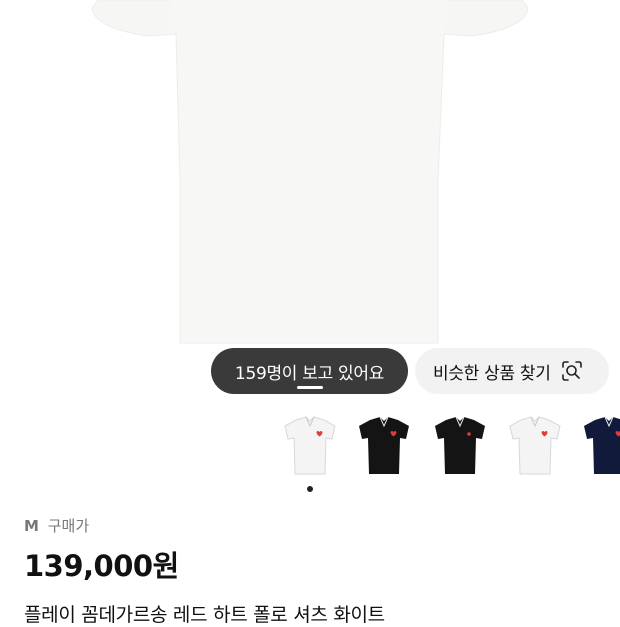 The width and height of the screenshot is (620, 627). I want to click on price-type-row: M 구매가, so click(56, 525).